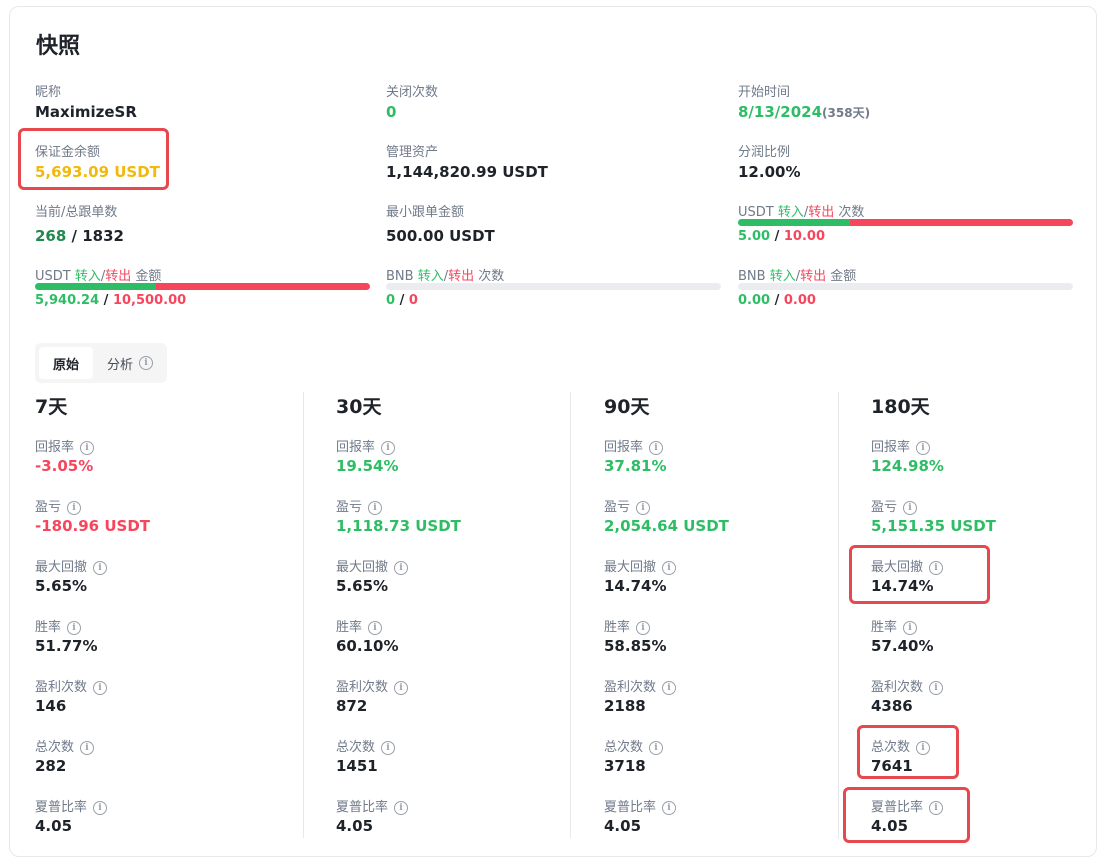  I want to click on win-rate-value: 51.77%, so click(66, 646).